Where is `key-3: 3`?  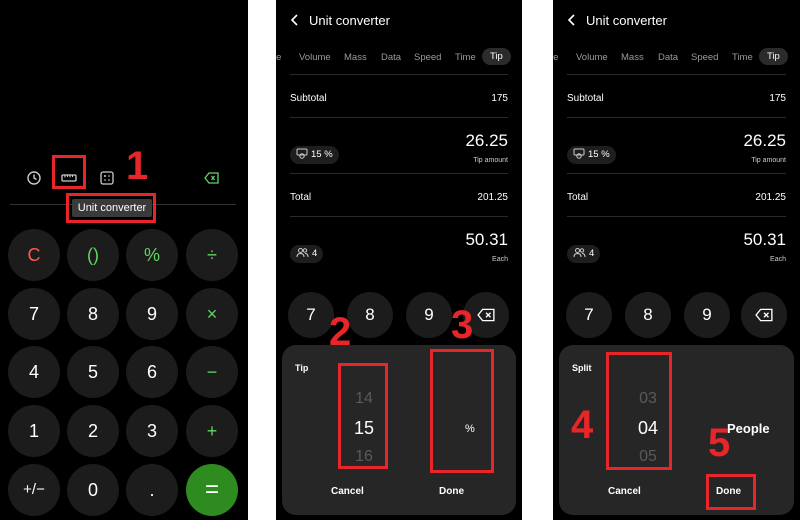 key-3: 3 is located at coordinates (152, 431).